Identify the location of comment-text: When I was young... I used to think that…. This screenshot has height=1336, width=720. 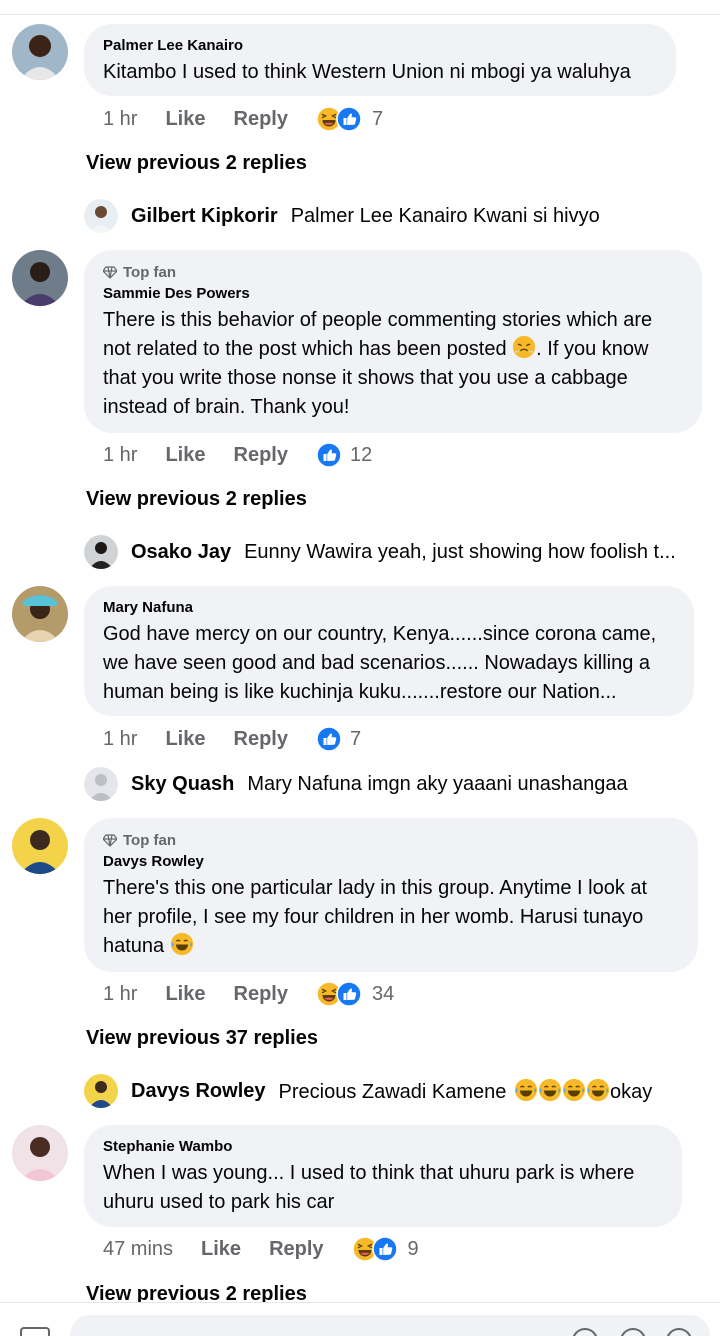
(369, 1187).